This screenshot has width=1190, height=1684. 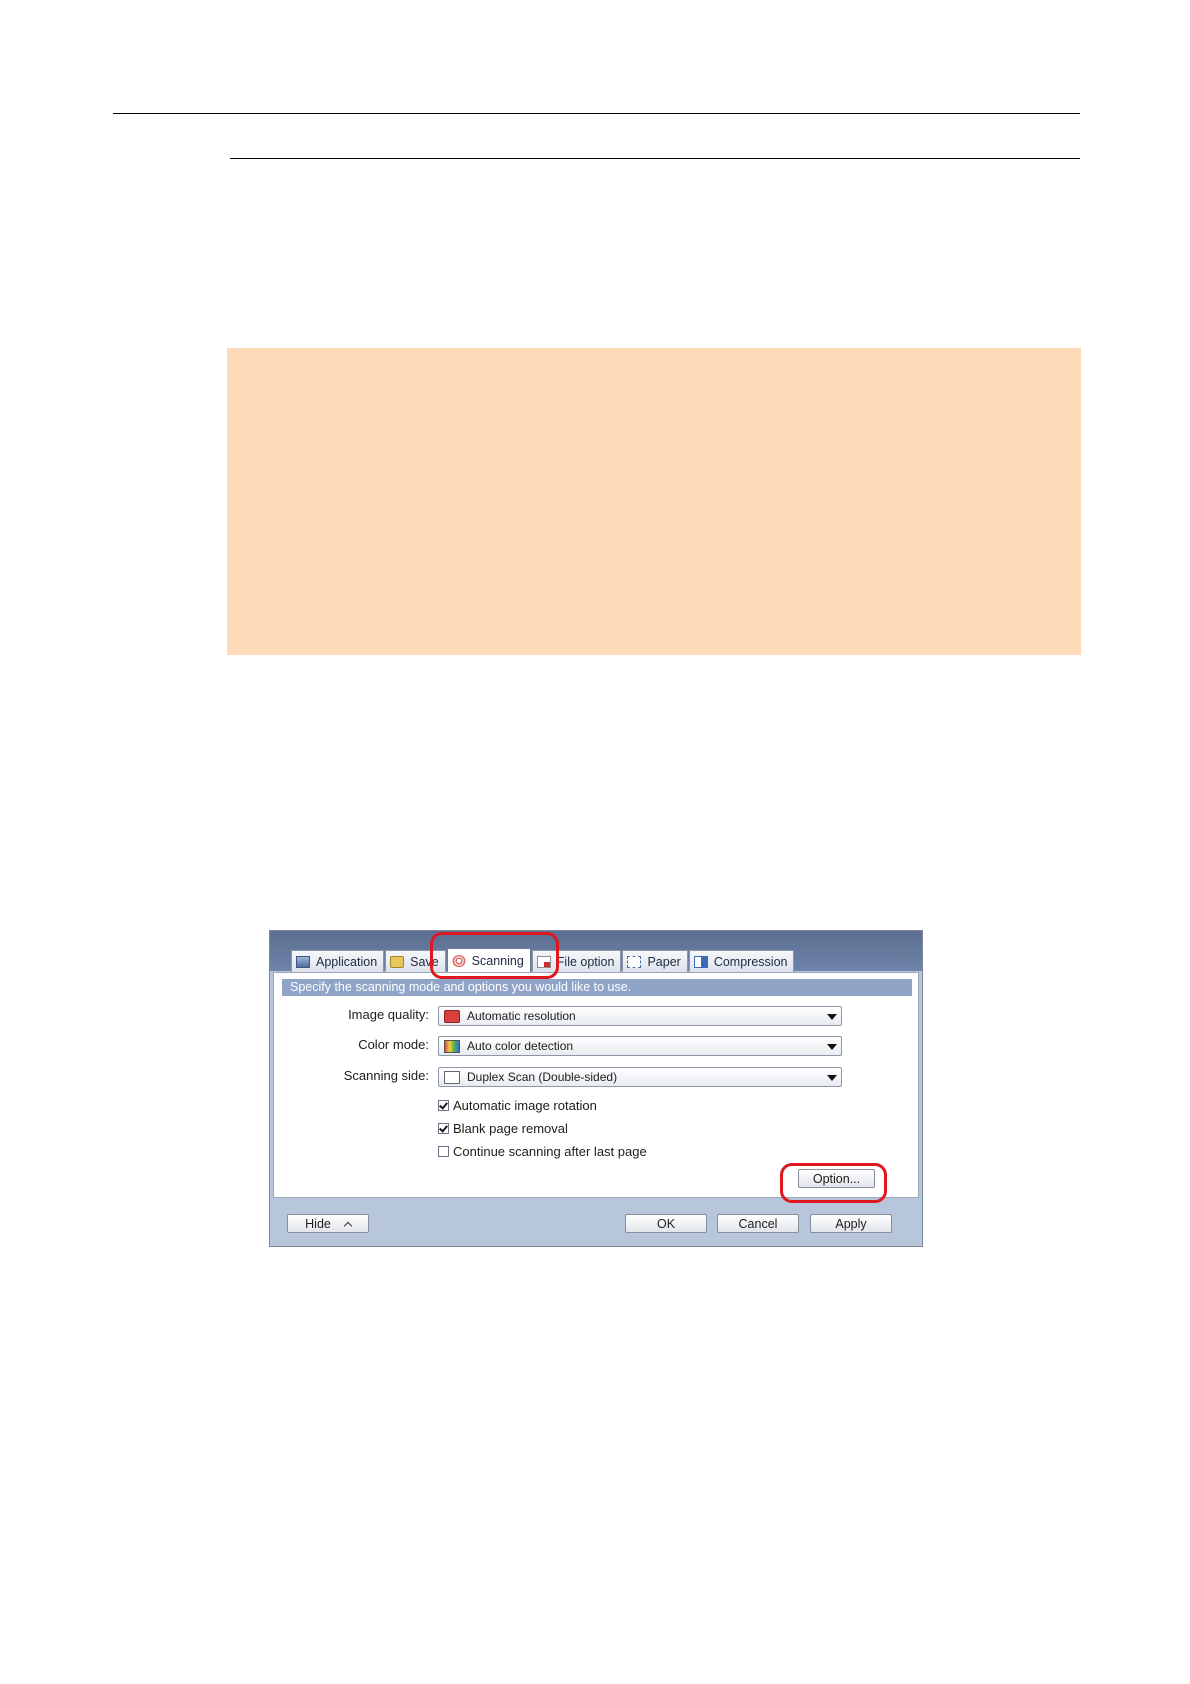 I want to click on tab-compression: Compression, so click(x=741, y=961).